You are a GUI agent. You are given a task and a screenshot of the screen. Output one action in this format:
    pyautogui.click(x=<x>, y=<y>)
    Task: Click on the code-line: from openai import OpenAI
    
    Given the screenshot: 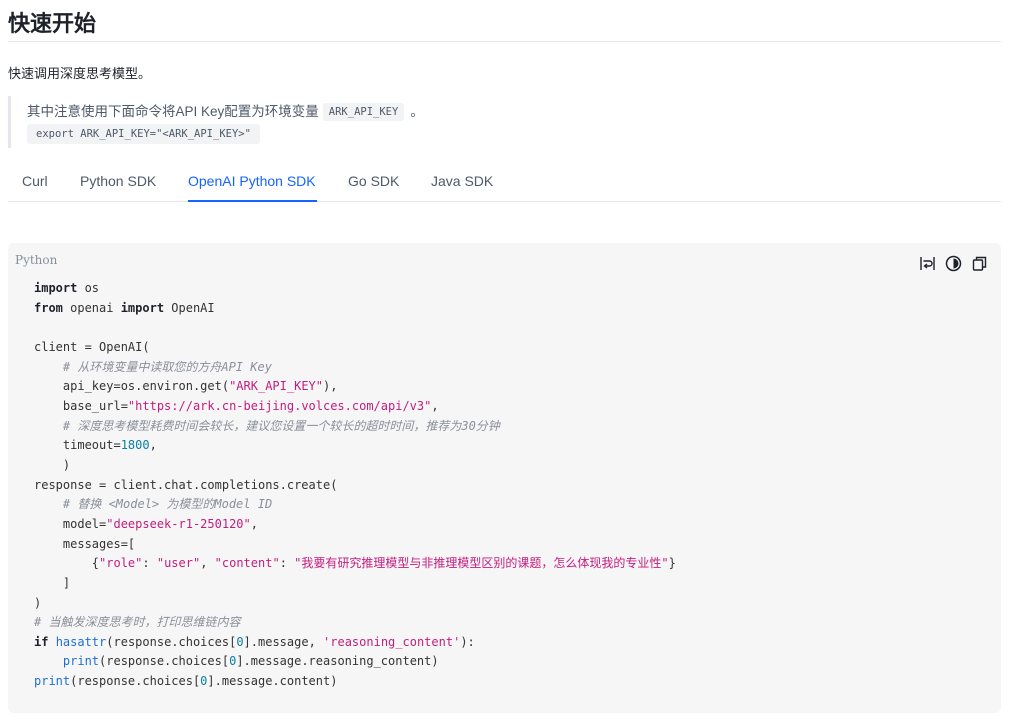 What is the action you would take?
    pyautogui.click(x=124, y=308)
    